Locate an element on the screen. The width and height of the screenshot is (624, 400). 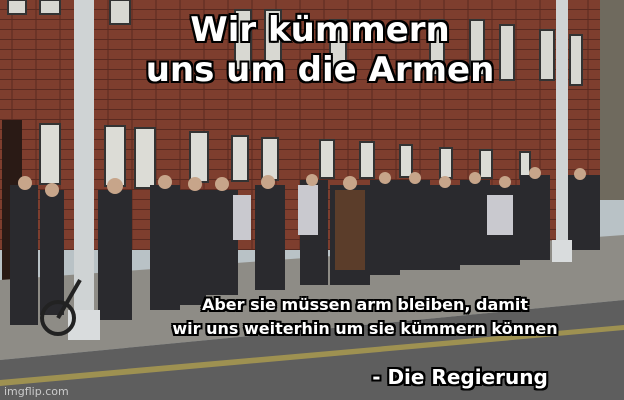
top-caption-line-1: Wir kümmern is located at coordinates (320, 30).